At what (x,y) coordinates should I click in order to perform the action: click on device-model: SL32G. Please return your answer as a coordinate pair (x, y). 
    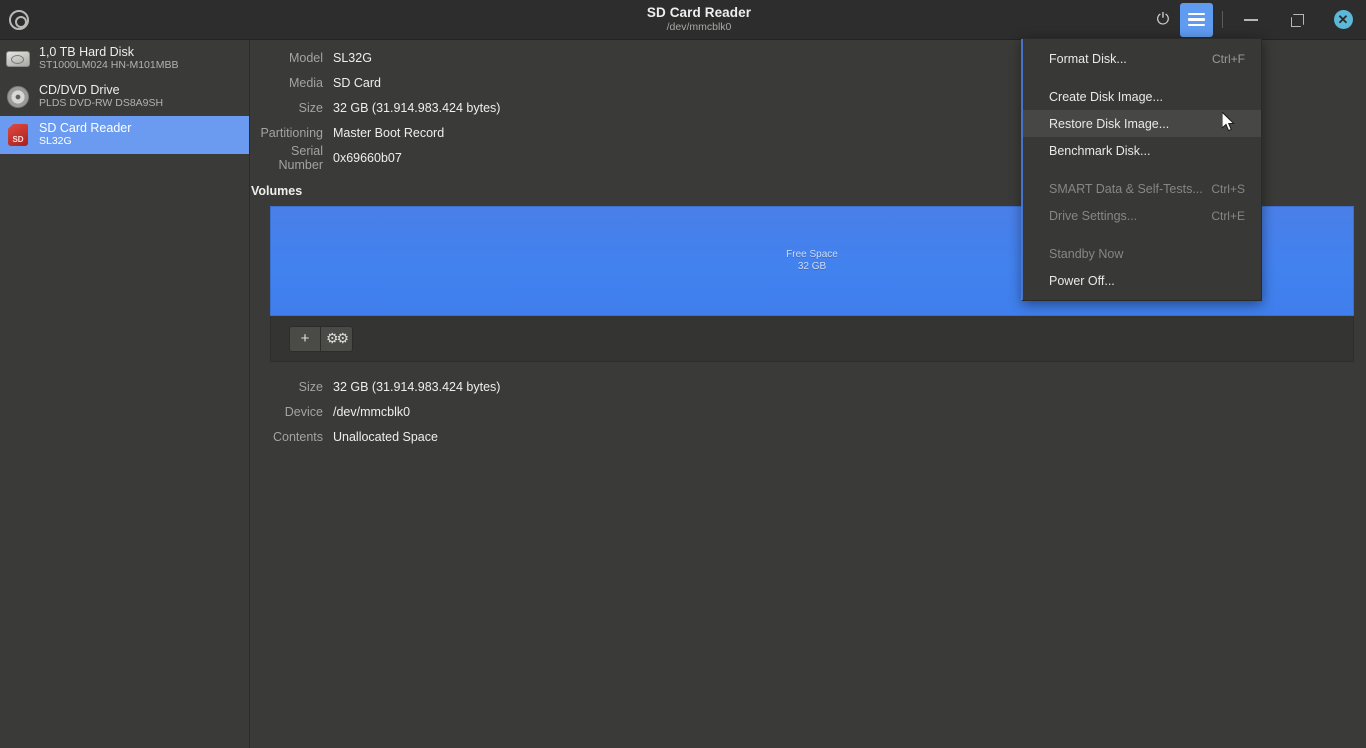
    Looking at the image, I should click on (55, 141).